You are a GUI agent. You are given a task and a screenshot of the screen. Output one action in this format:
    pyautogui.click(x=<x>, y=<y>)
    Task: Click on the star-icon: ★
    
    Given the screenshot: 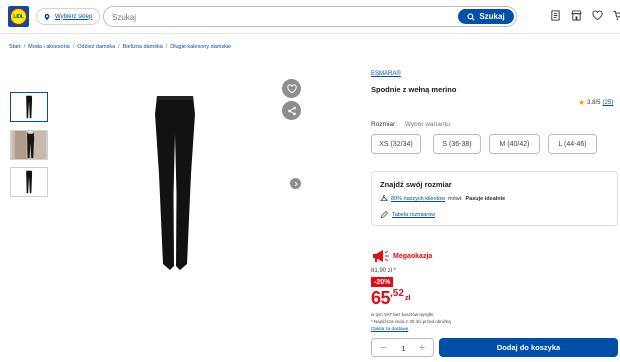 What is the action you would take?
    pyautogui.click(x=582, y=102)
    